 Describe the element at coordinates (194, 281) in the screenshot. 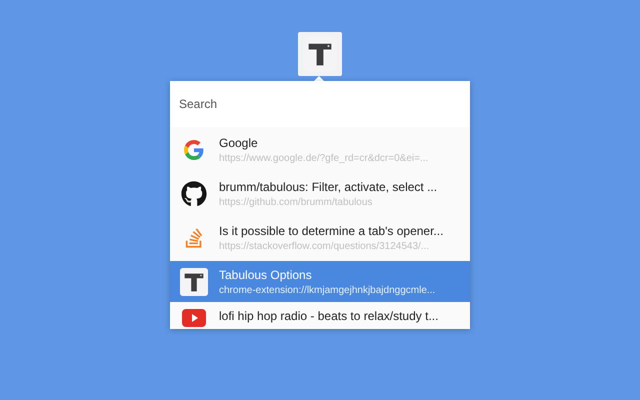

I see `letter-t-icon` at that location.